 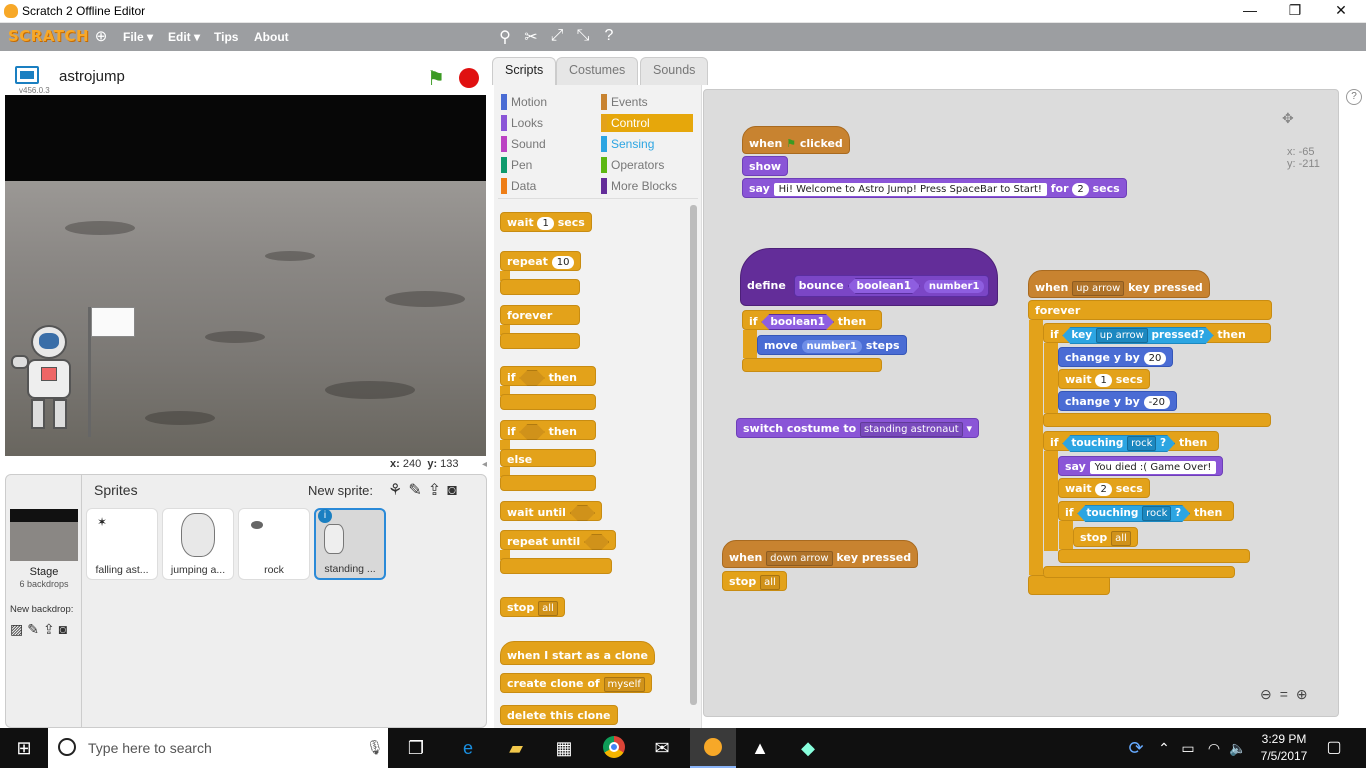 I want to click on shrink-icon: ⤡, so click(x=583, y=36).